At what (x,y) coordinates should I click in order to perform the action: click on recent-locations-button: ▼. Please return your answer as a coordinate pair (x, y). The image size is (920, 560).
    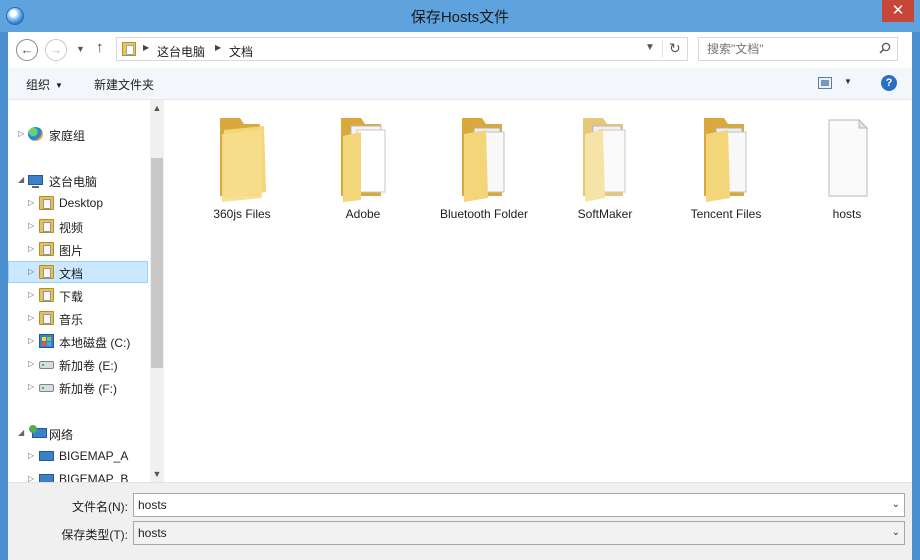
    Looking at the image, I should click on (80, 49).